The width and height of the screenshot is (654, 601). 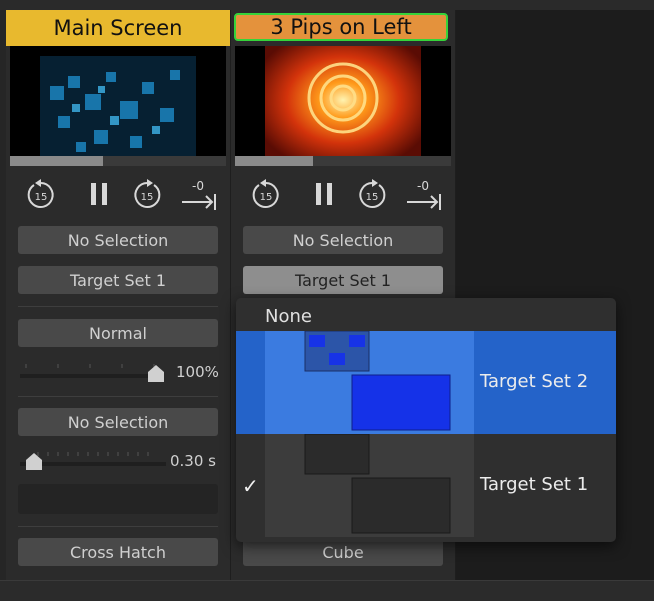 I want to click on transition-dropdown: Cube, so click(x=343, y=552).